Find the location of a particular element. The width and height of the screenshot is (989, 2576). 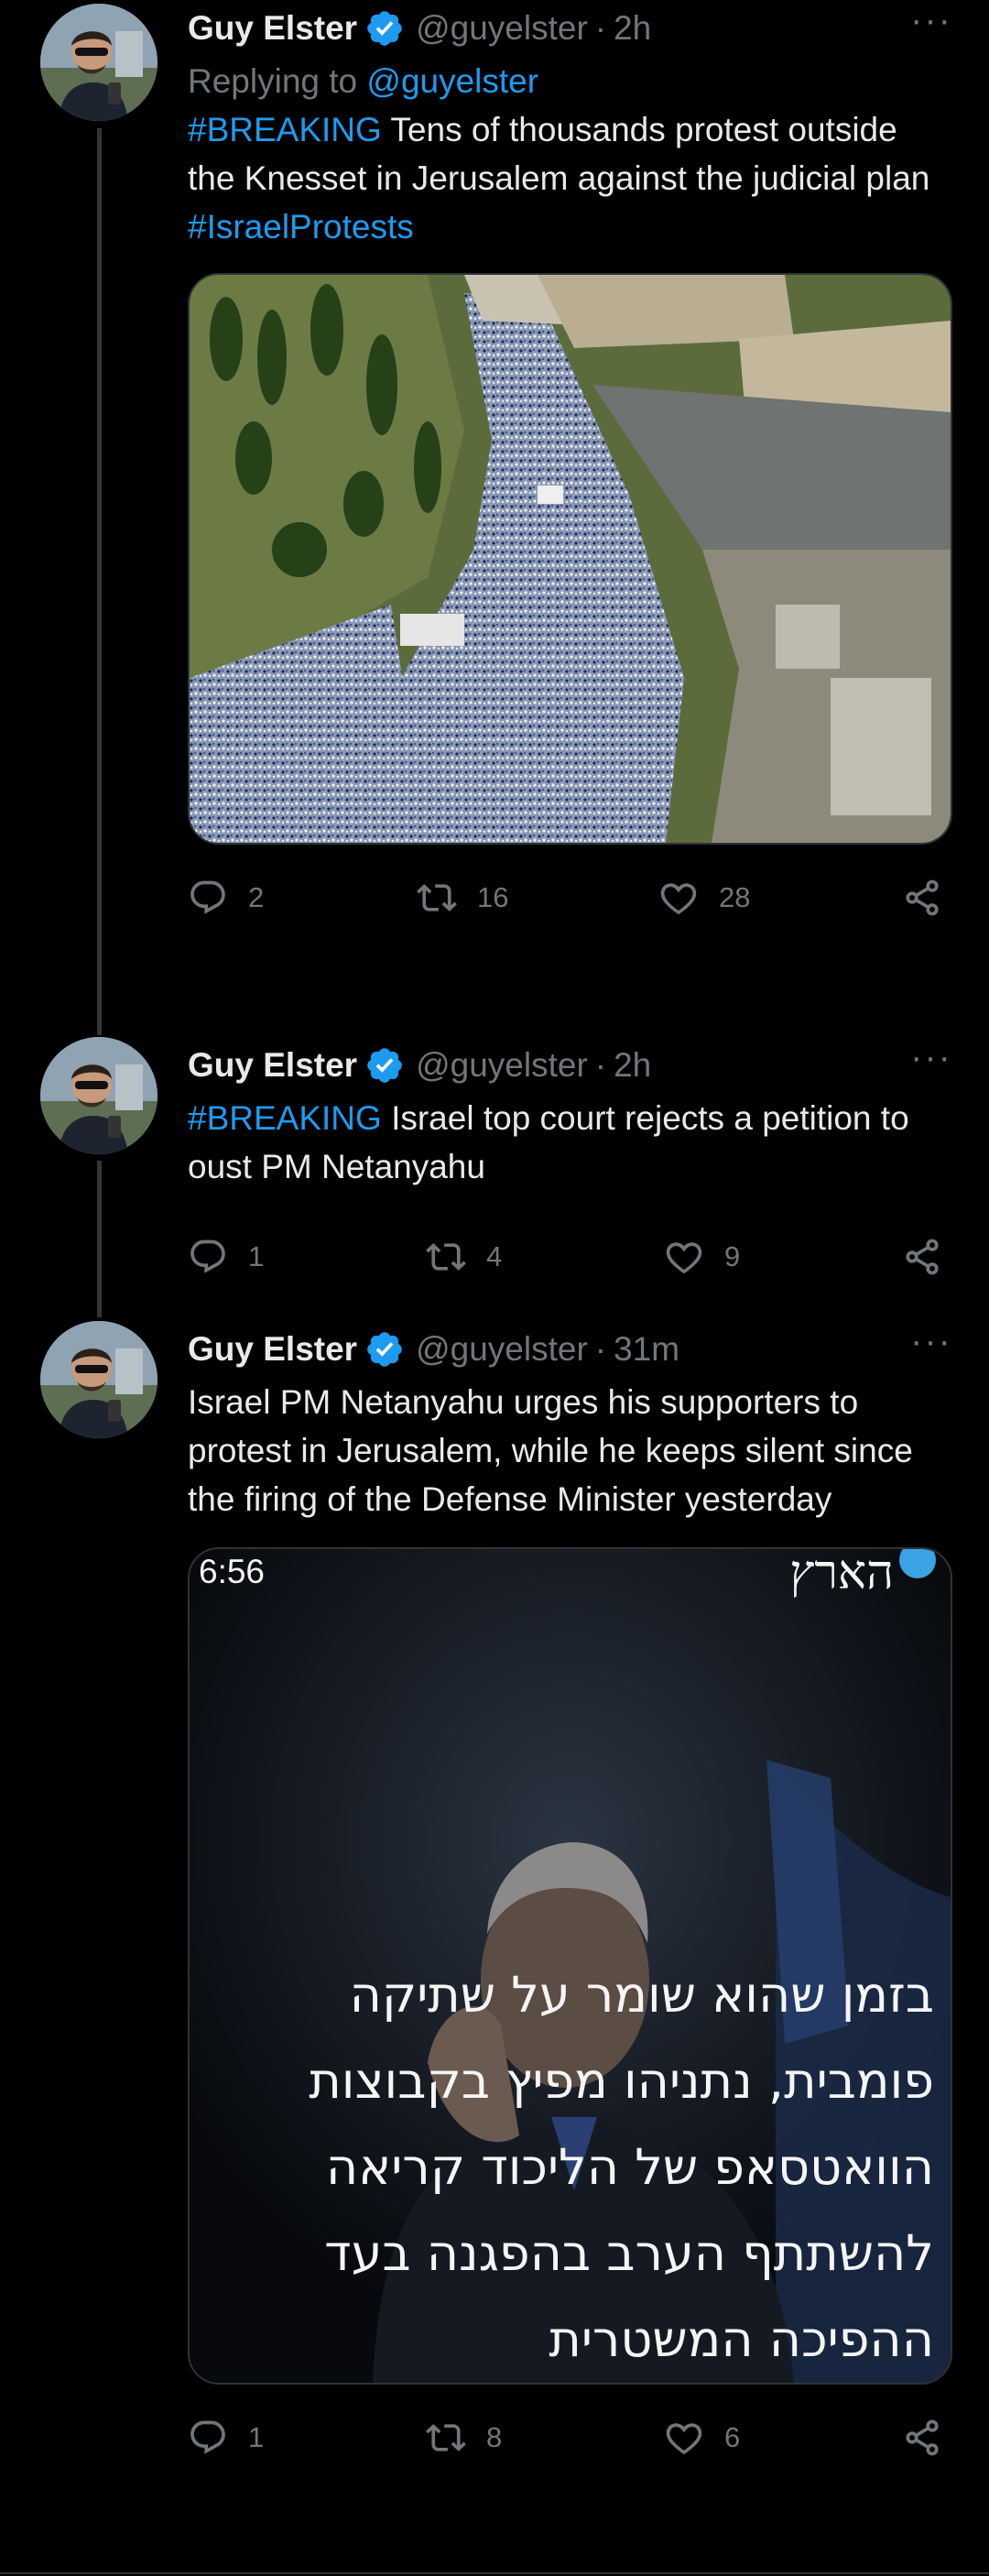

video-timestamp: 6:56 is located at coordinates (232, 1572).